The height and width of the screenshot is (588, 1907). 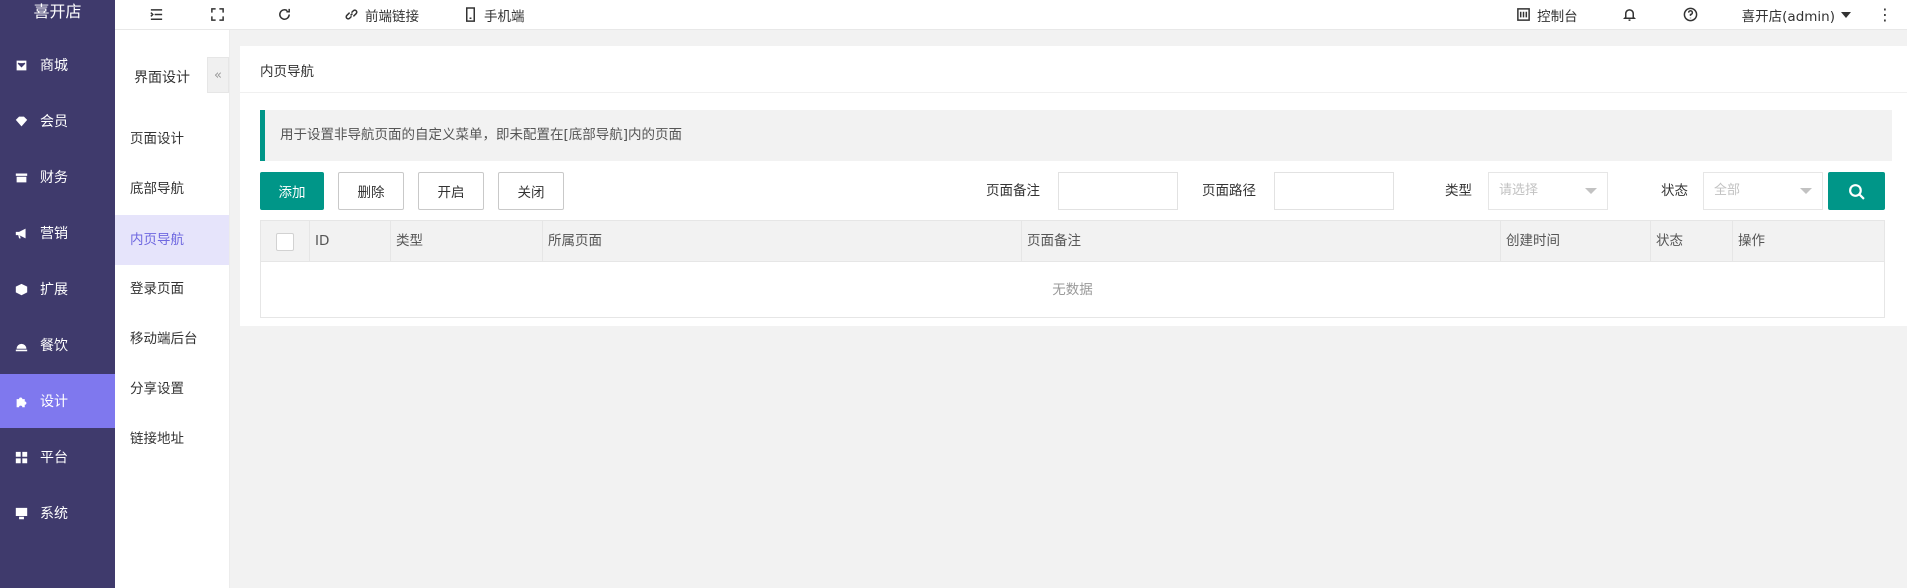 I want to click on sidebar-item-label: 系统, so click(x=54, y=514).